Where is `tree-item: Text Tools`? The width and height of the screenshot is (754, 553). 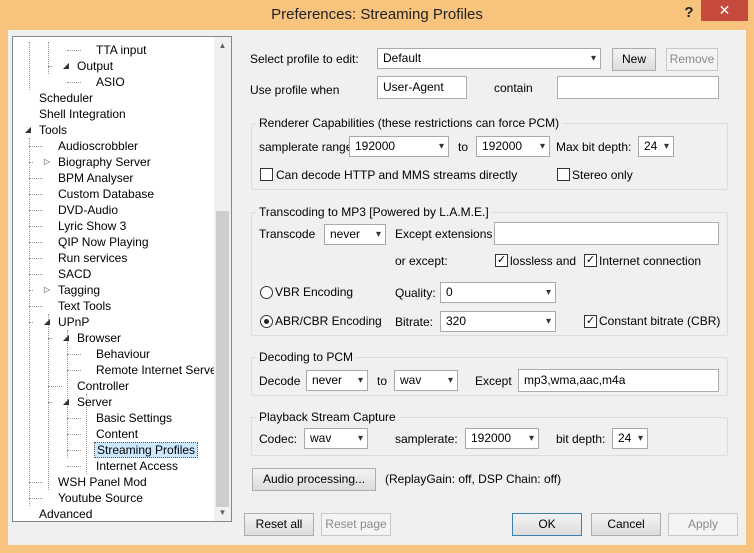
tree-item: Text Tools is located at coordinates (84, 306).